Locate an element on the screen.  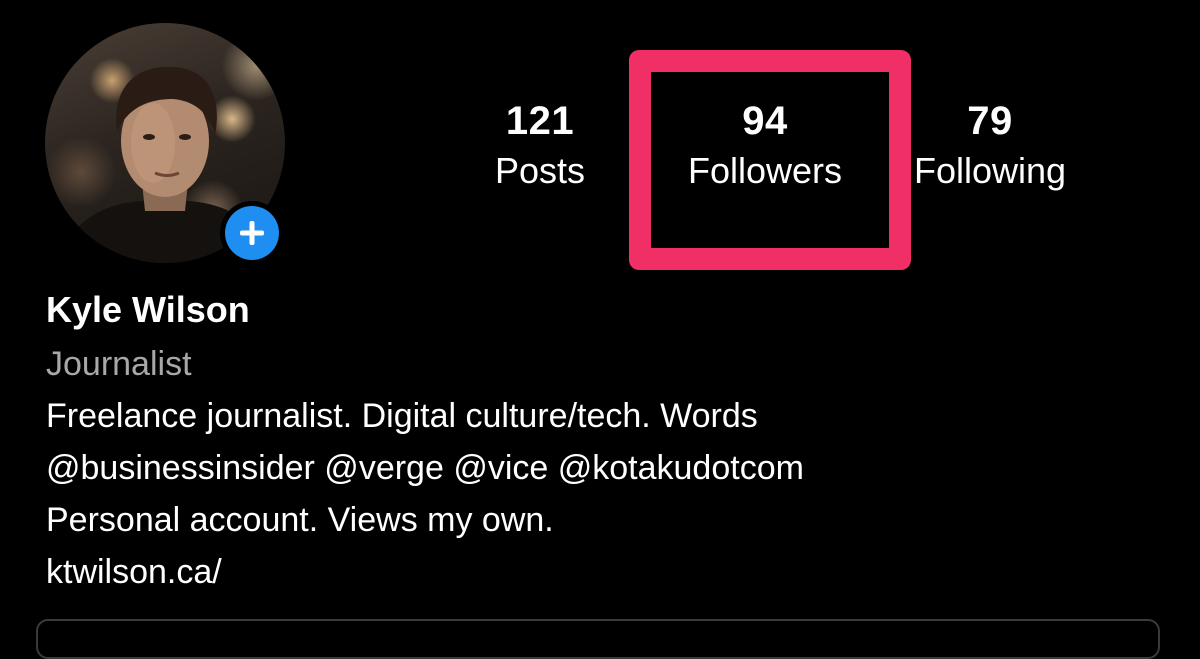
edit-profile-button is located at coordinates (598, 639).